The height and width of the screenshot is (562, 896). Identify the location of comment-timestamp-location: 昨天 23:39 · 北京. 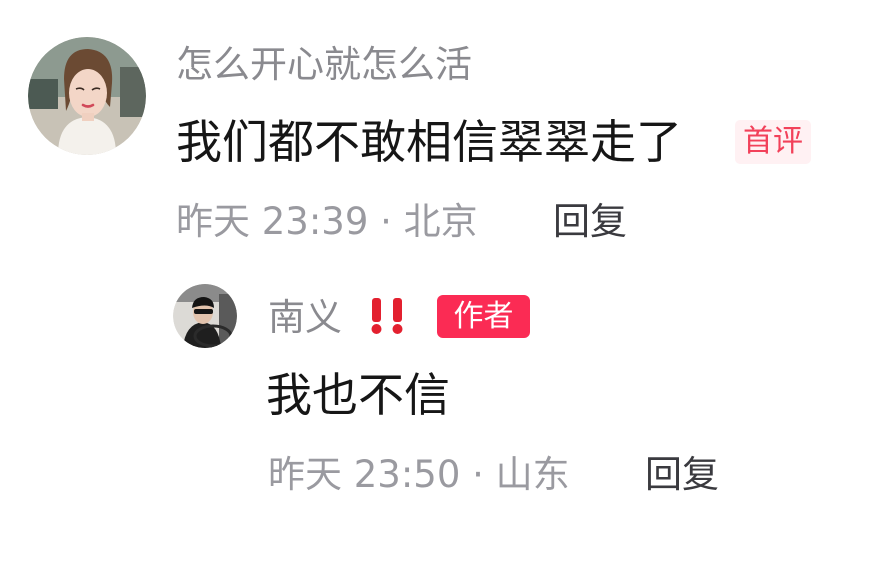
(327, 221).